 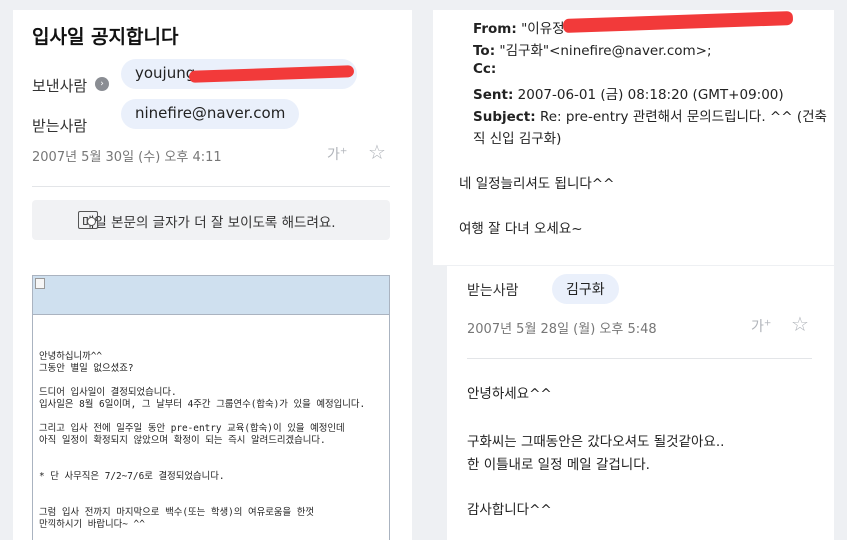 I want to click on letter-line: 그럼 입사 전까지 마지막으로 백수(또는 학생)의 여유로움을 한껏, so click(x=177, y=512).